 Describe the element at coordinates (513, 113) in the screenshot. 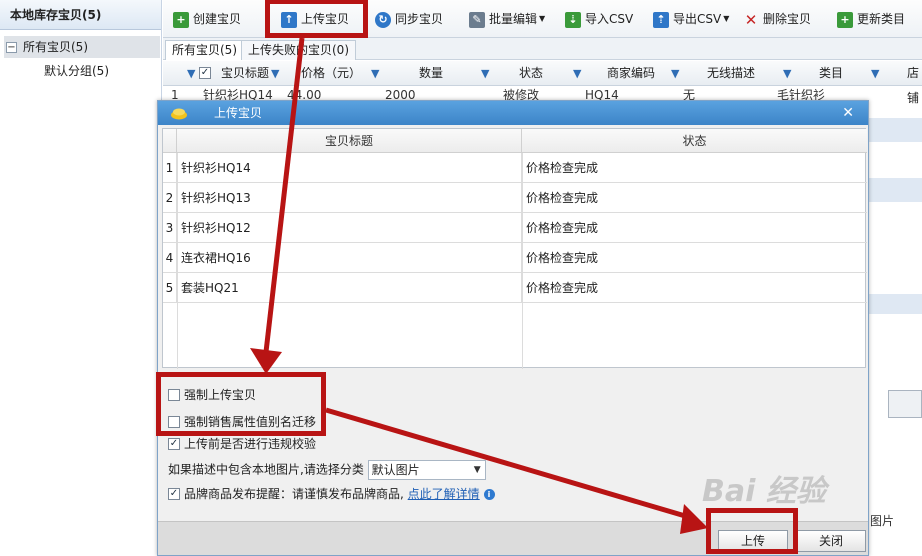

I see `dialog-titlebar: 上传宝贝 ✕` at that location.